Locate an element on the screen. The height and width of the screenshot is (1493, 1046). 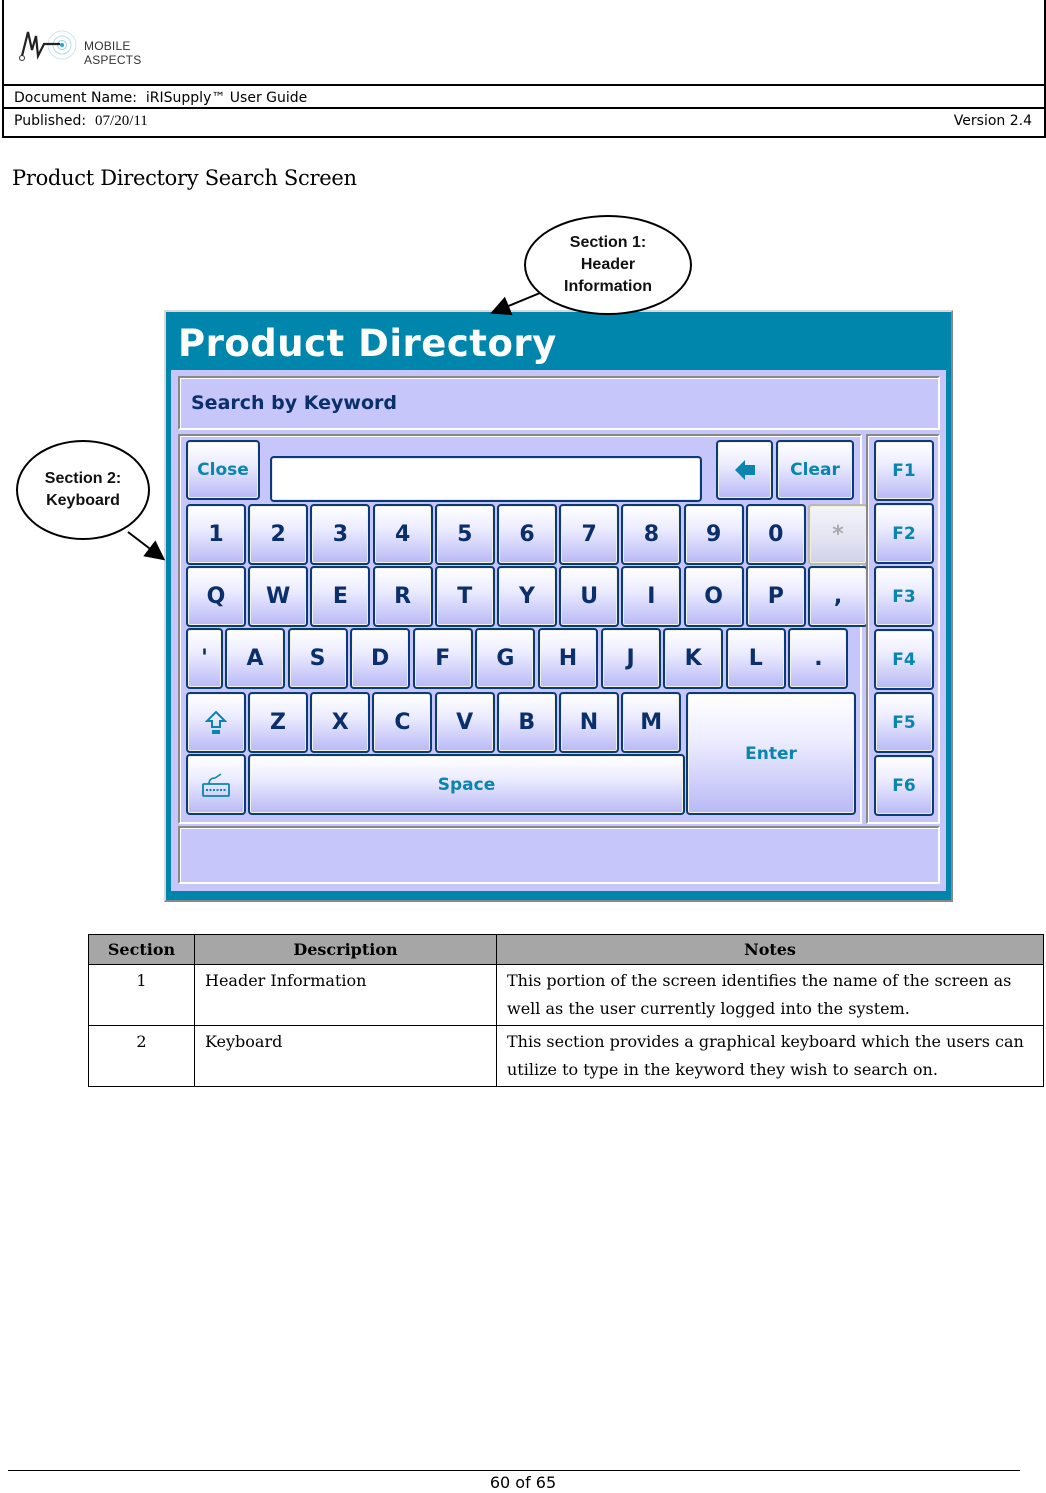
function-key-f5: F5 is located at coordinates (904, 722).